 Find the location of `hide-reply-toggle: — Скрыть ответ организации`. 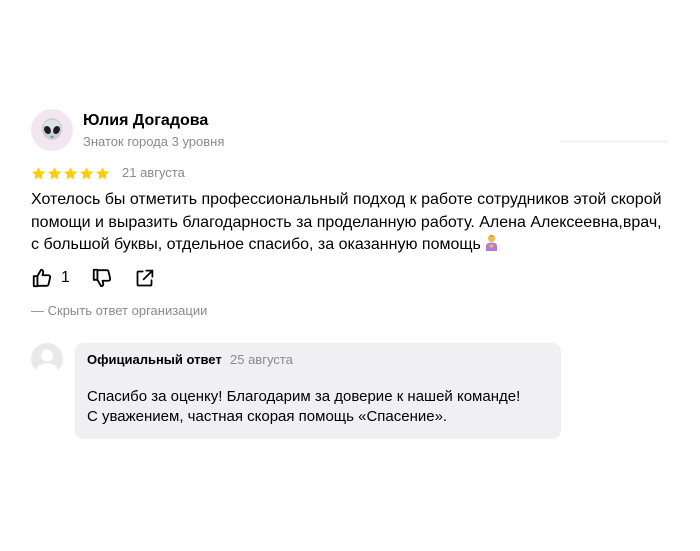

hide-reply-toggle: — Скрыть ответ организации is located at coordinates (119, 310).